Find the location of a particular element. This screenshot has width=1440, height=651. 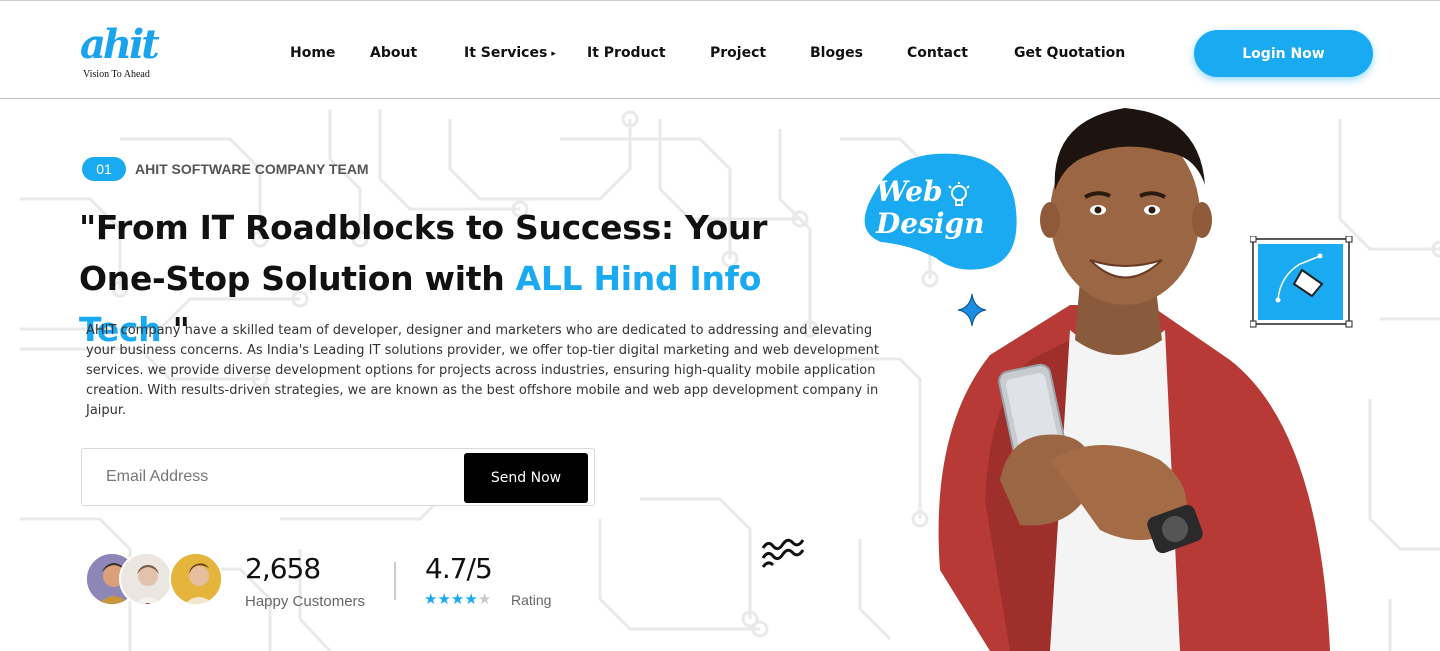

nav-it-services: It Services ▸ is located at coordinates (510, 53).